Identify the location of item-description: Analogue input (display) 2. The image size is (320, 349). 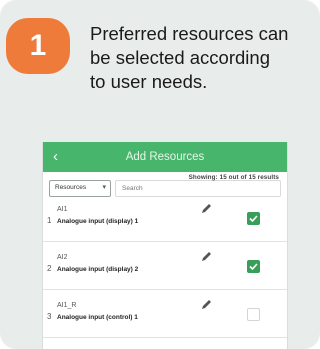
(98, 269).